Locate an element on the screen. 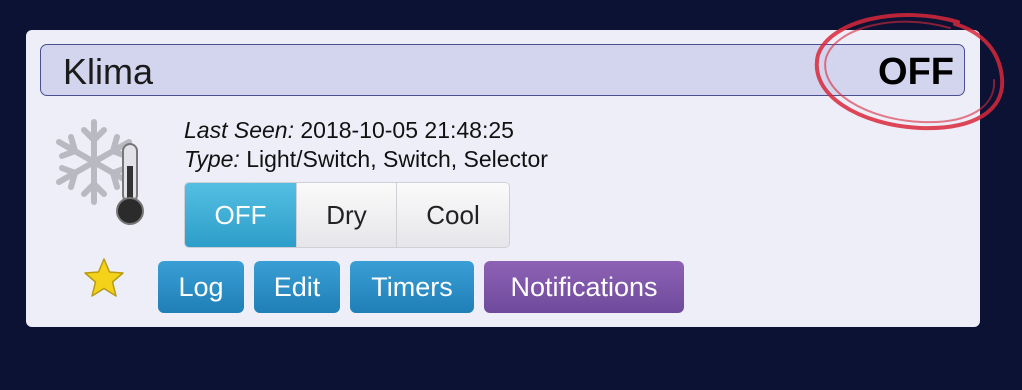 This screenshot has width=1022, height=390. type-value: Light/Switch, Switch, Selector is located at coordinates (397, 159).